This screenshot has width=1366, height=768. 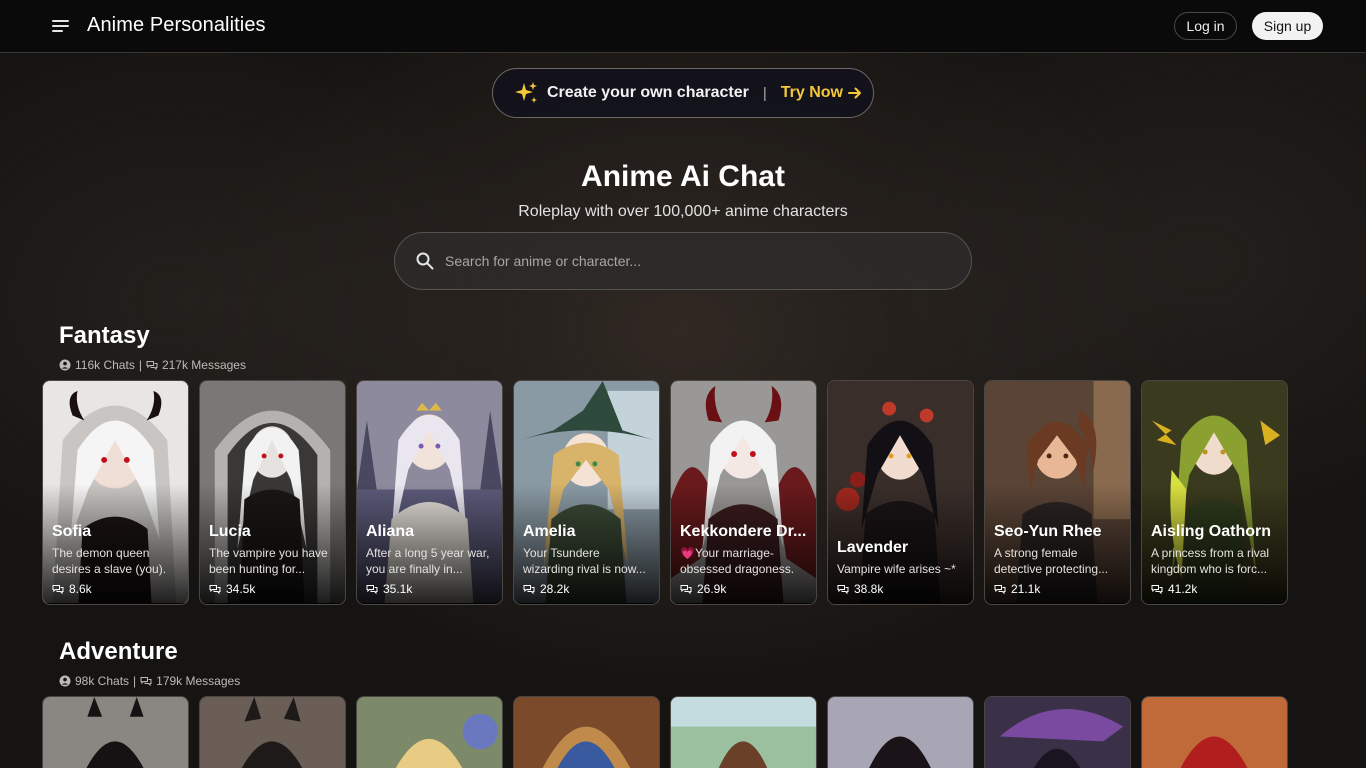 What do you see at coordinates (230, 531) in the screenshot?
I see `card-name: Lucia` at bounding box center [230, 531].